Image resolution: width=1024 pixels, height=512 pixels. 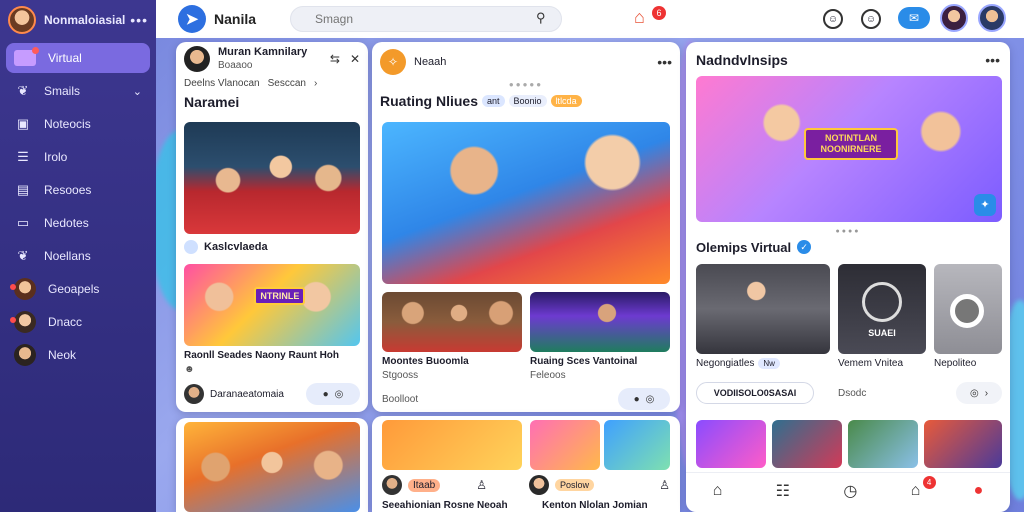 I want to click on tile-image: SUAEI, so click(x=882, y=309).